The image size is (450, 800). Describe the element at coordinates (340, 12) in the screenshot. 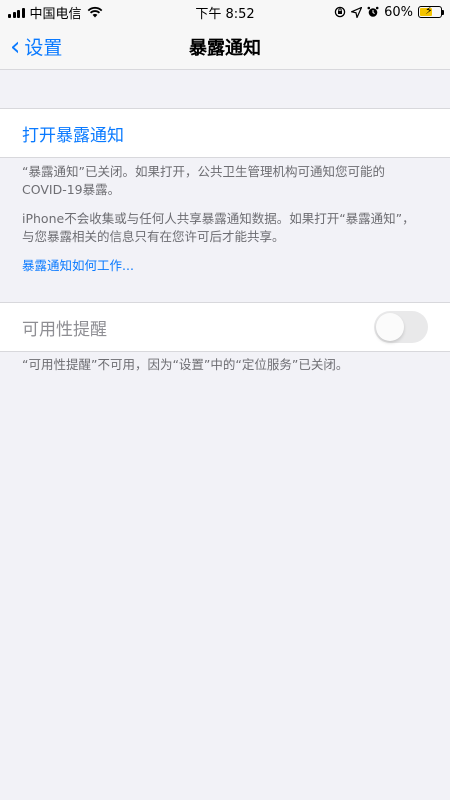

I see `screen-rotation-lock-icon` at that location.